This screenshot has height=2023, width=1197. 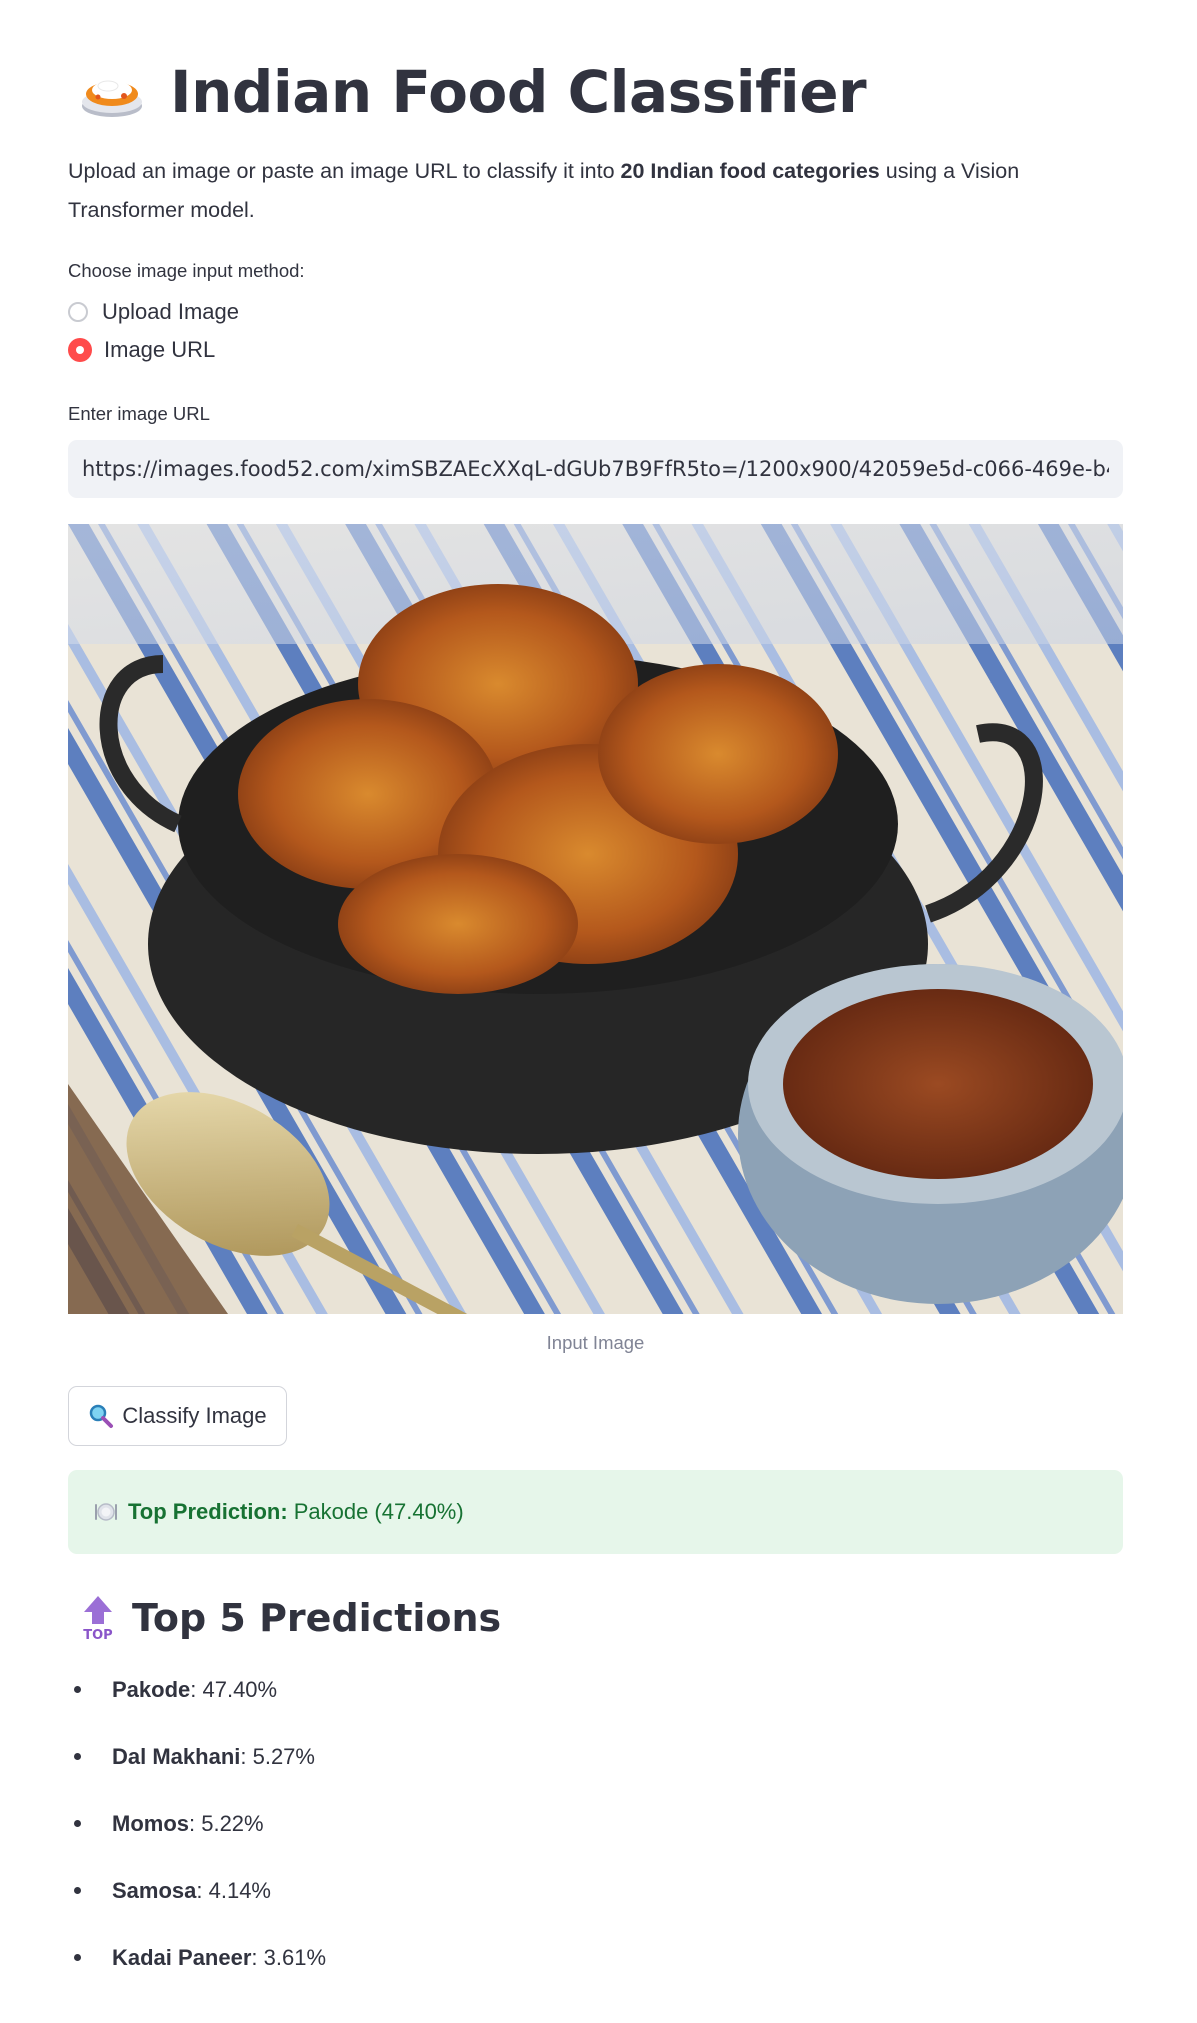 I want to click on prediction-percent: : 47.40%, so click(x=234, y=1689).